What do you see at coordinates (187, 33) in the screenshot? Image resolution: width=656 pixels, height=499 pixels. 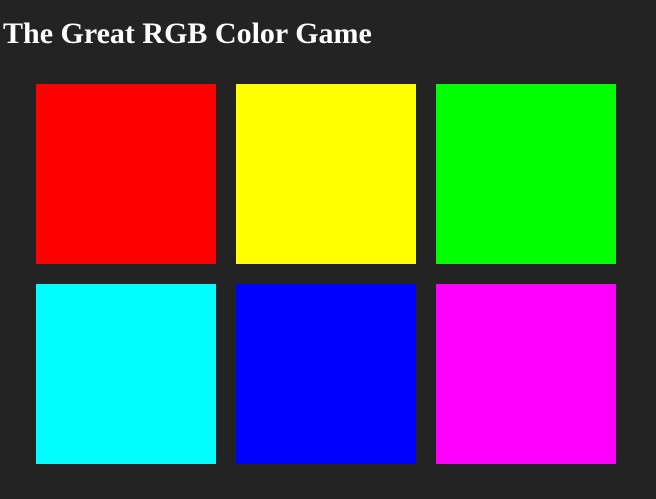 I see `page-title: The Great RGB Color Game` at bounding box center [187, 33].